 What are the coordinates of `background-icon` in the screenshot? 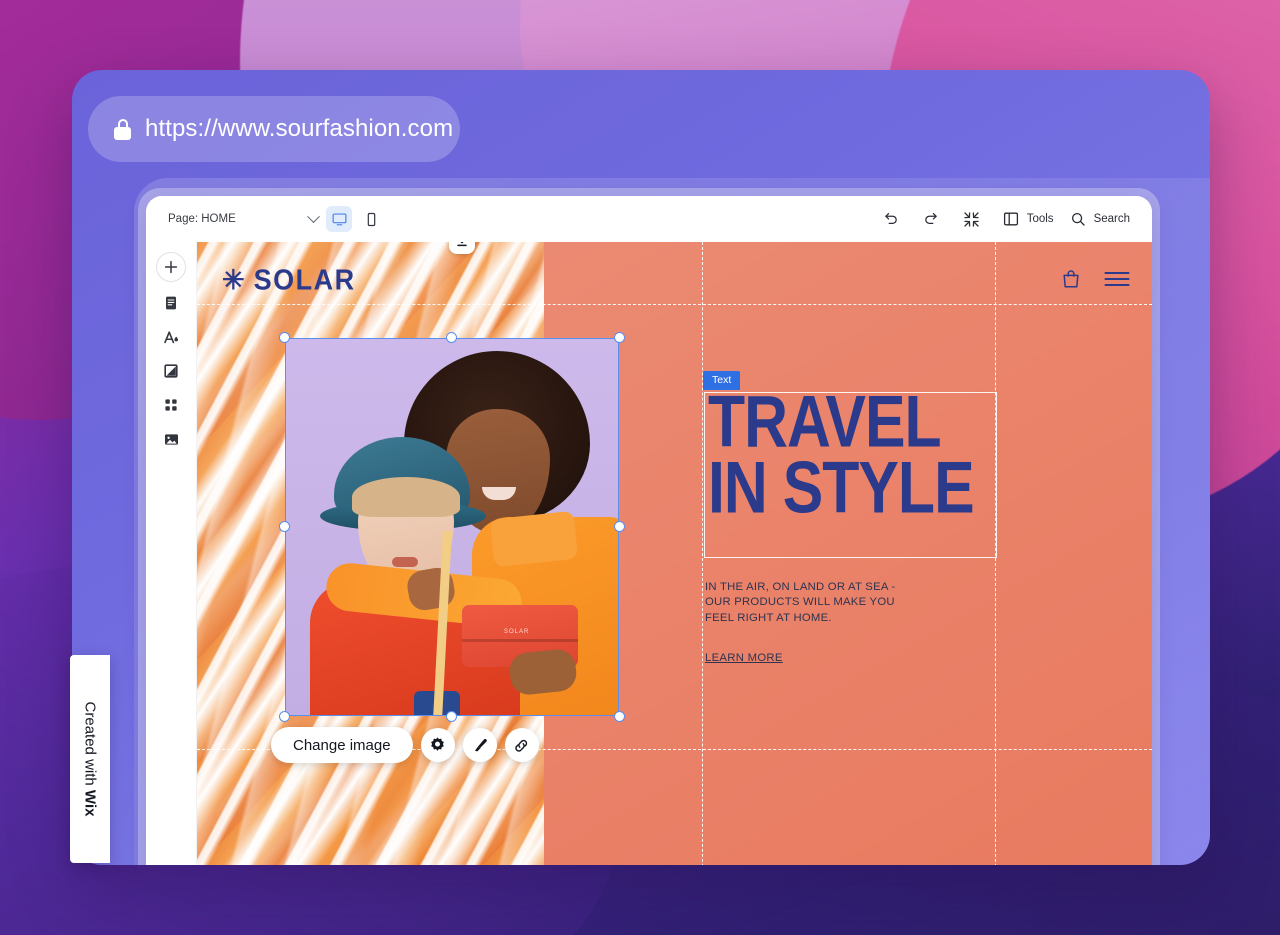 It's located at (171, 371).